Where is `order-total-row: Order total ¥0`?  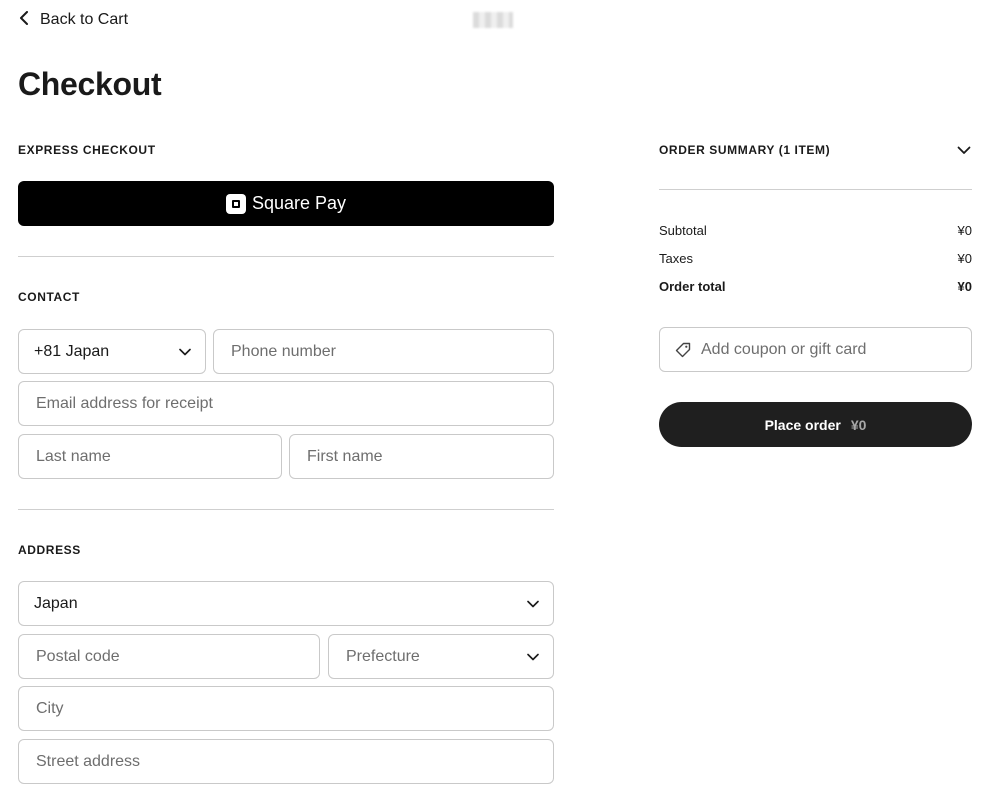
order-total-row: Order total ¥0 is located at coordinates (815, 286).